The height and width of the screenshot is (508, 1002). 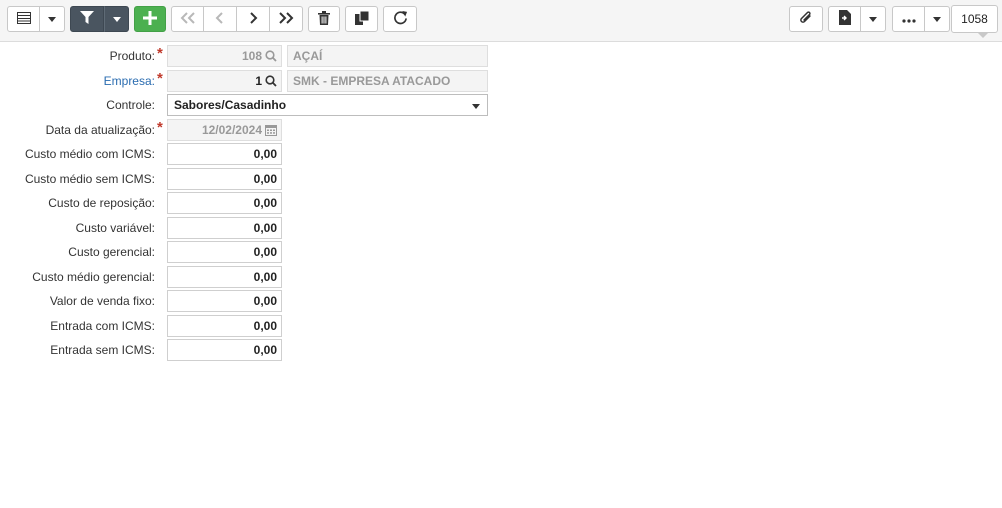 I want to click on prev-icon, so click(x=220, y=19).